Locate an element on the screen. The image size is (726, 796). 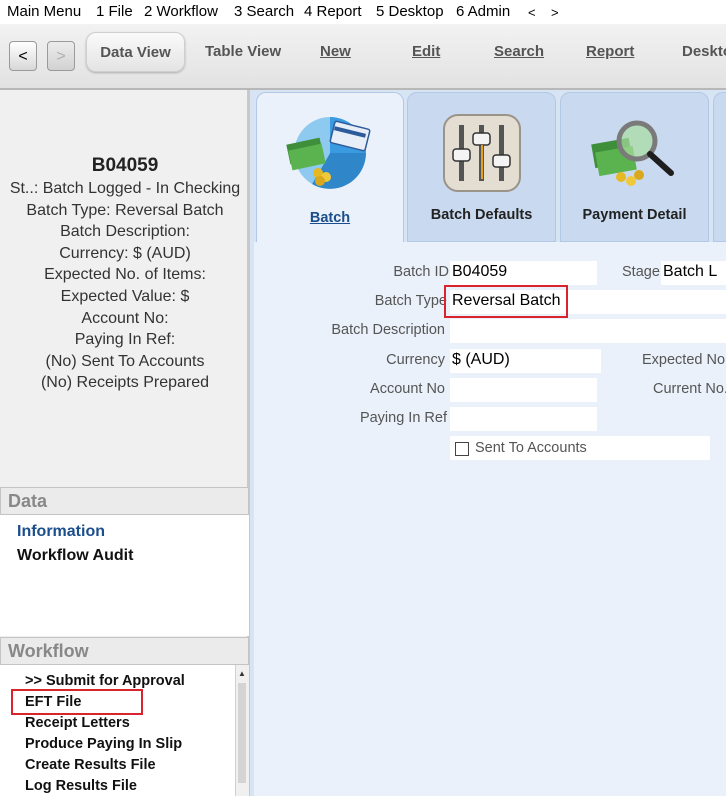
workflow-section-header: Workflow is located at coordinates (124, 651).